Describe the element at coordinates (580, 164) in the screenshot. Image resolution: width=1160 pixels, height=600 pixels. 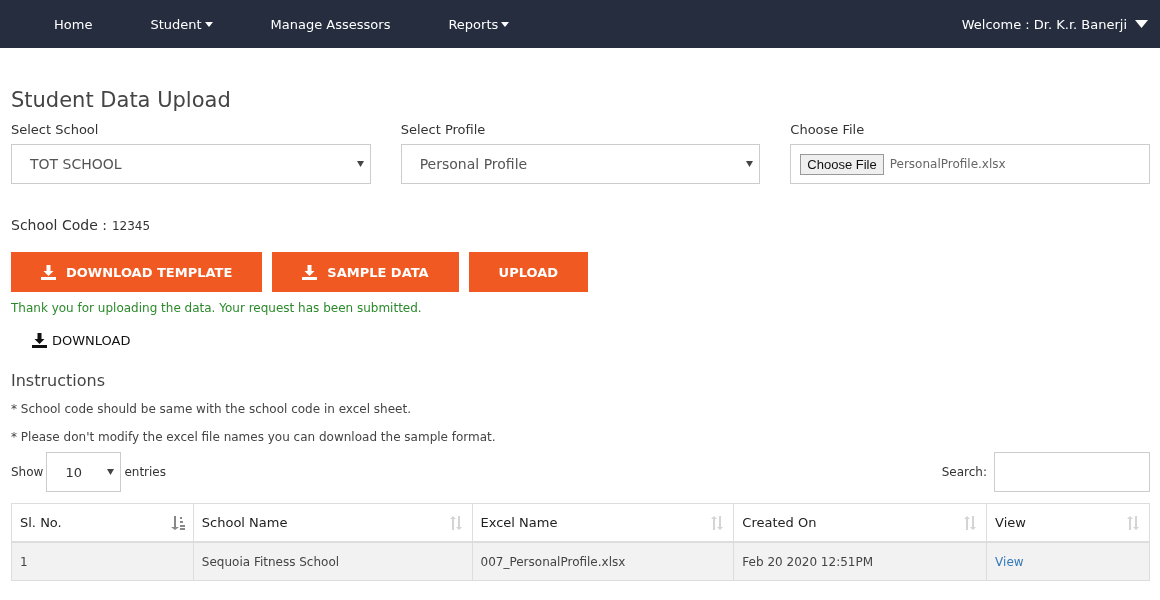
I see `select-field: Personal Profile` at that location.